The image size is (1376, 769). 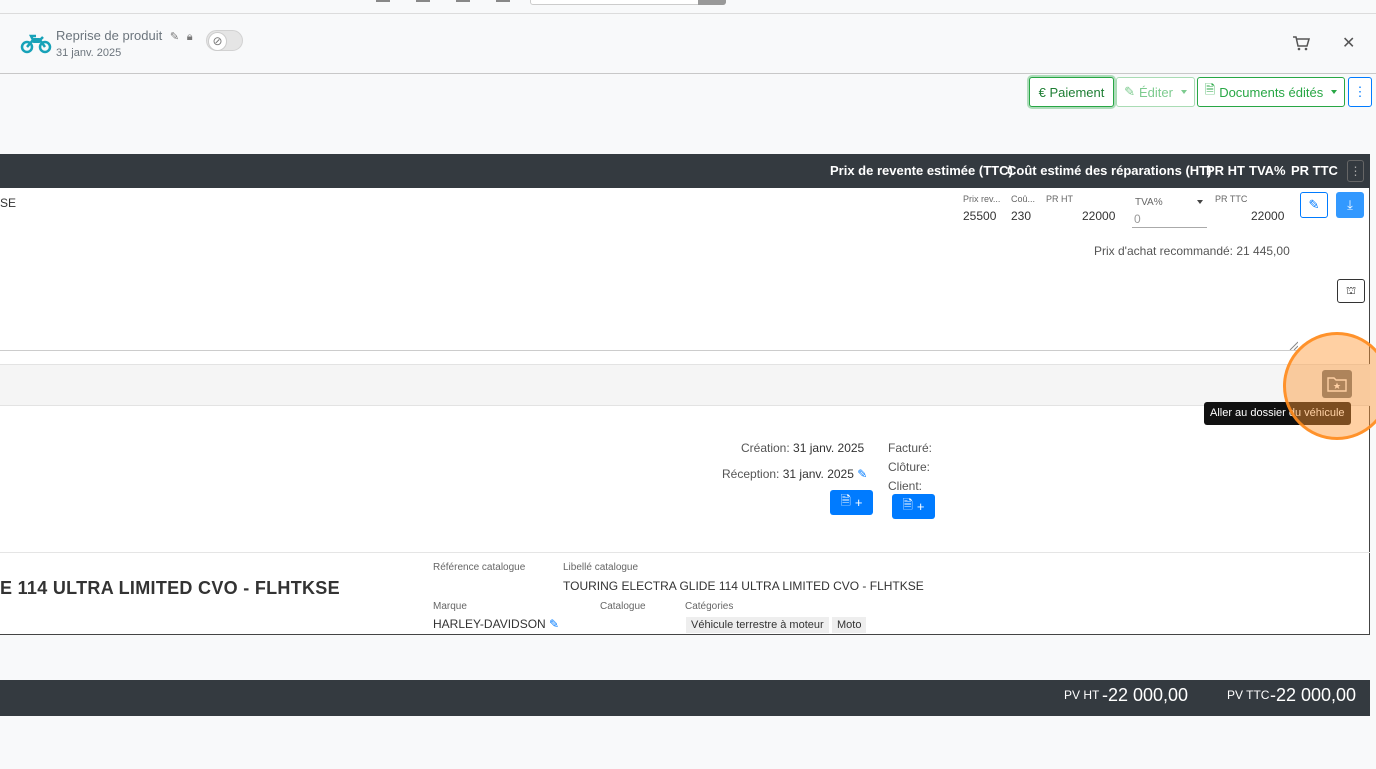 I want to click on add-client-document-button: 🗎 +, so click(x=913, y=506).